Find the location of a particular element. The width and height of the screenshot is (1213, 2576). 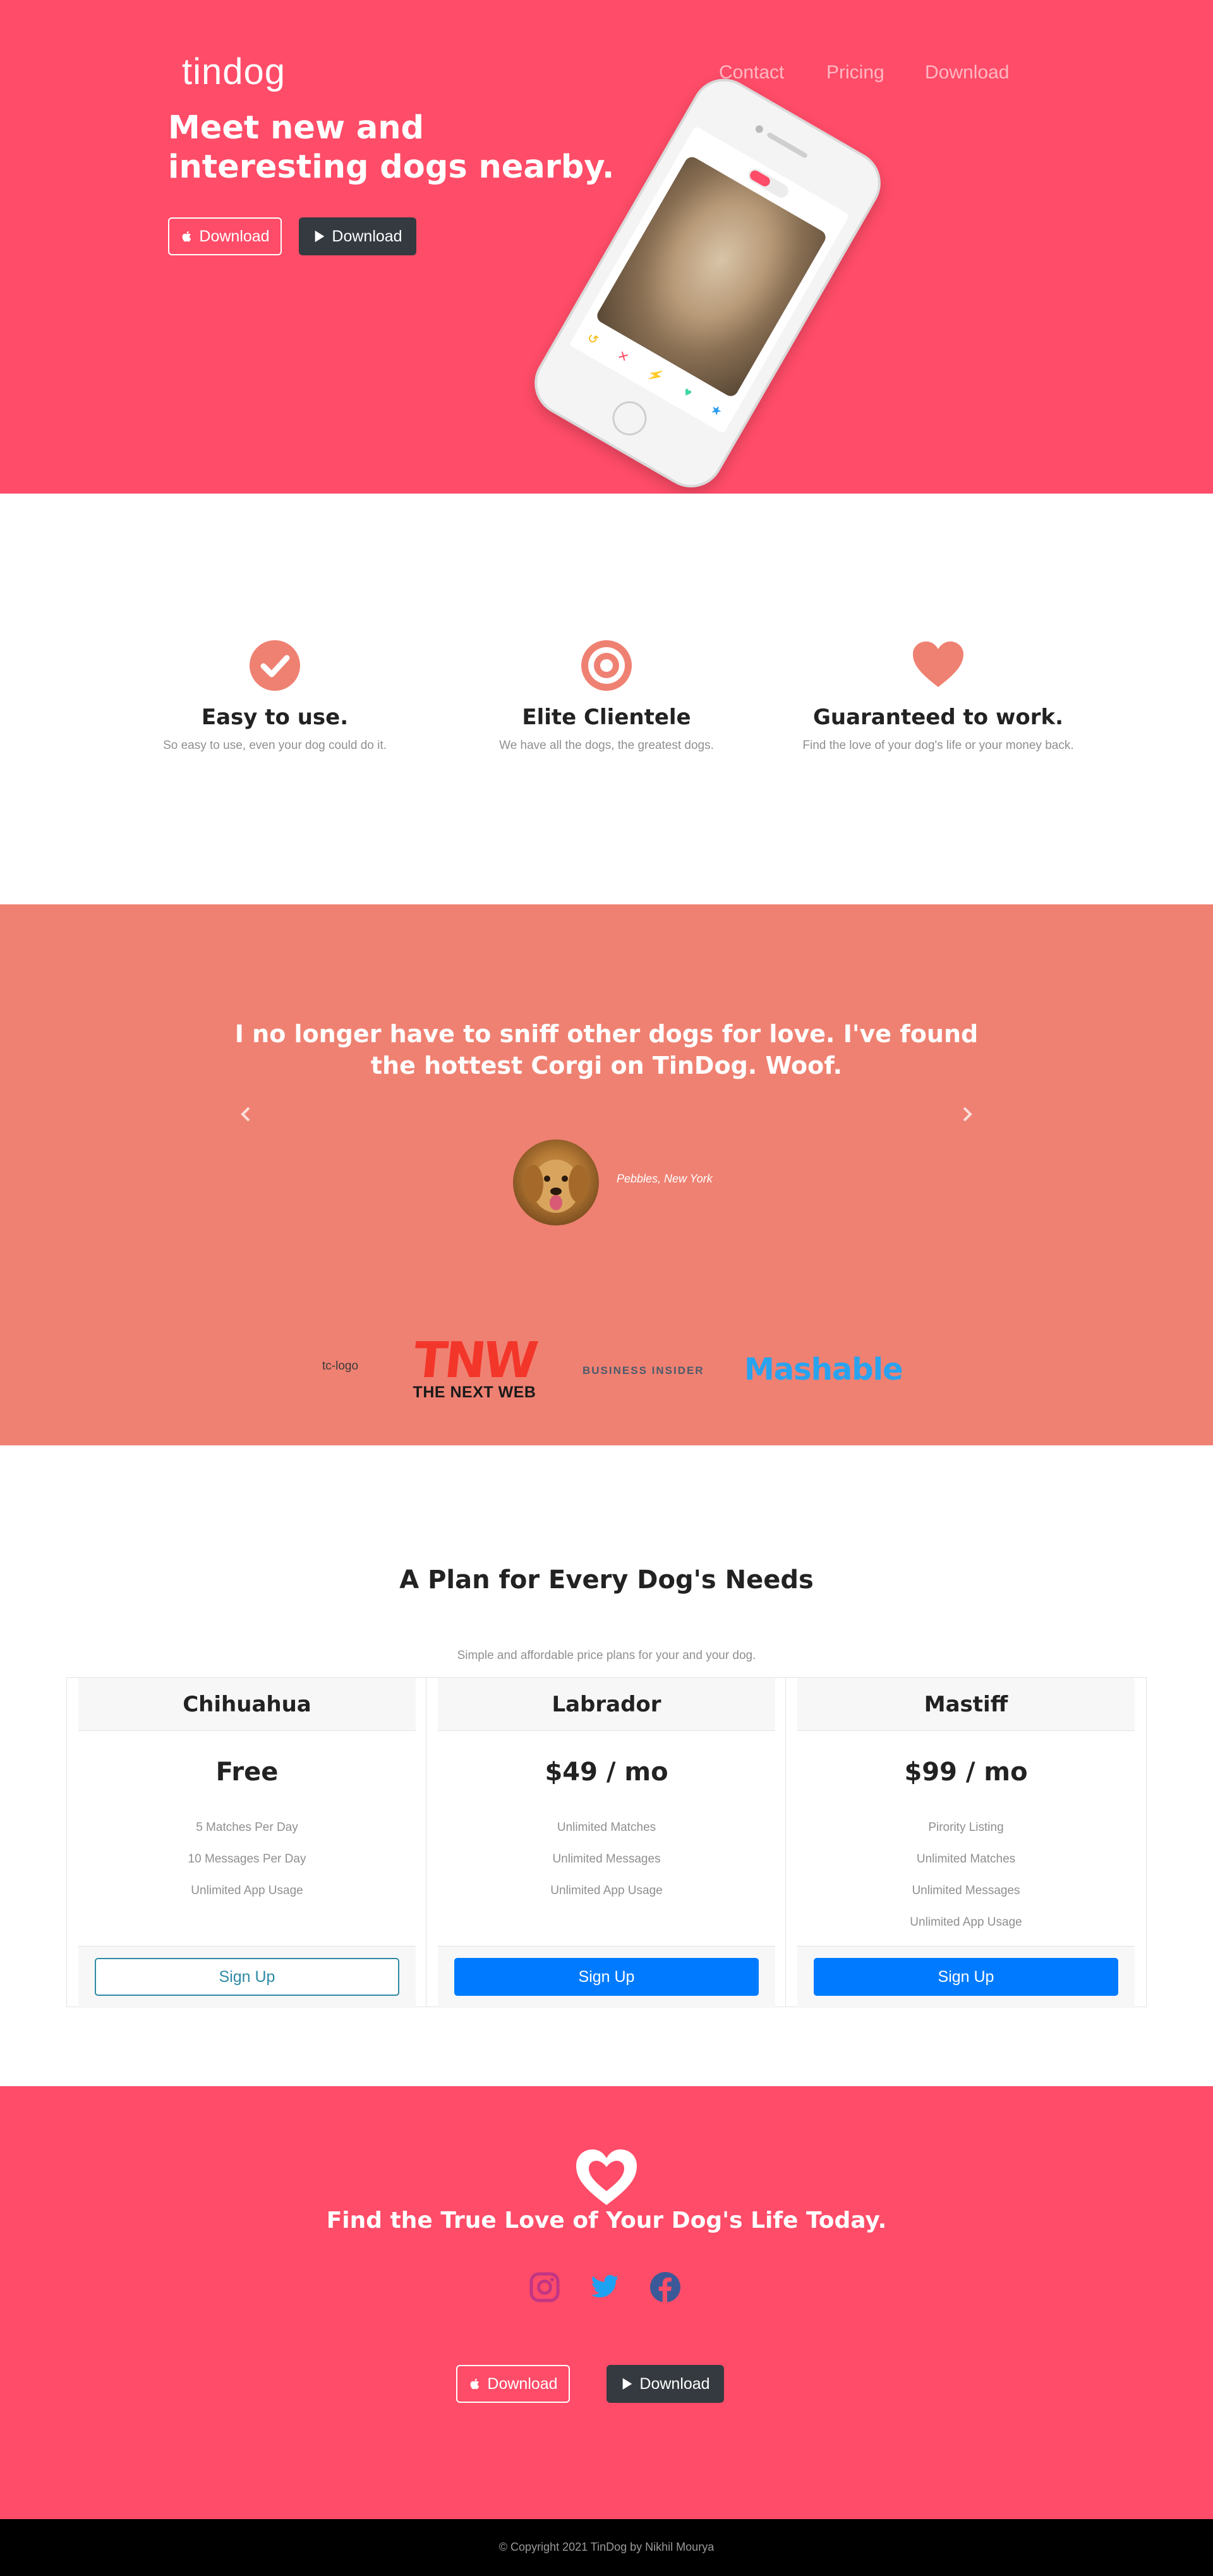

plan-feature: Pirority Listing is located at coordinates (966, 1827).